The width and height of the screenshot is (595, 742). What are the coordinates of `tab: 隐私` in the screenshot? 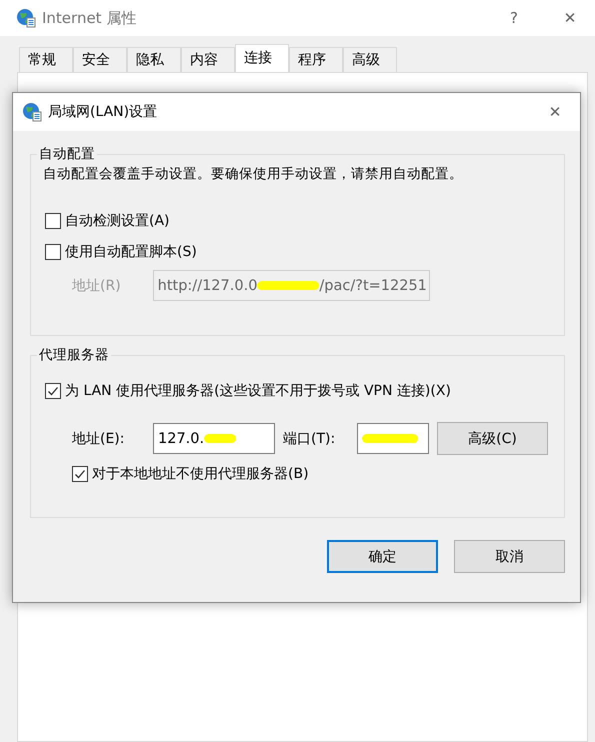 It's located at (154, 59).